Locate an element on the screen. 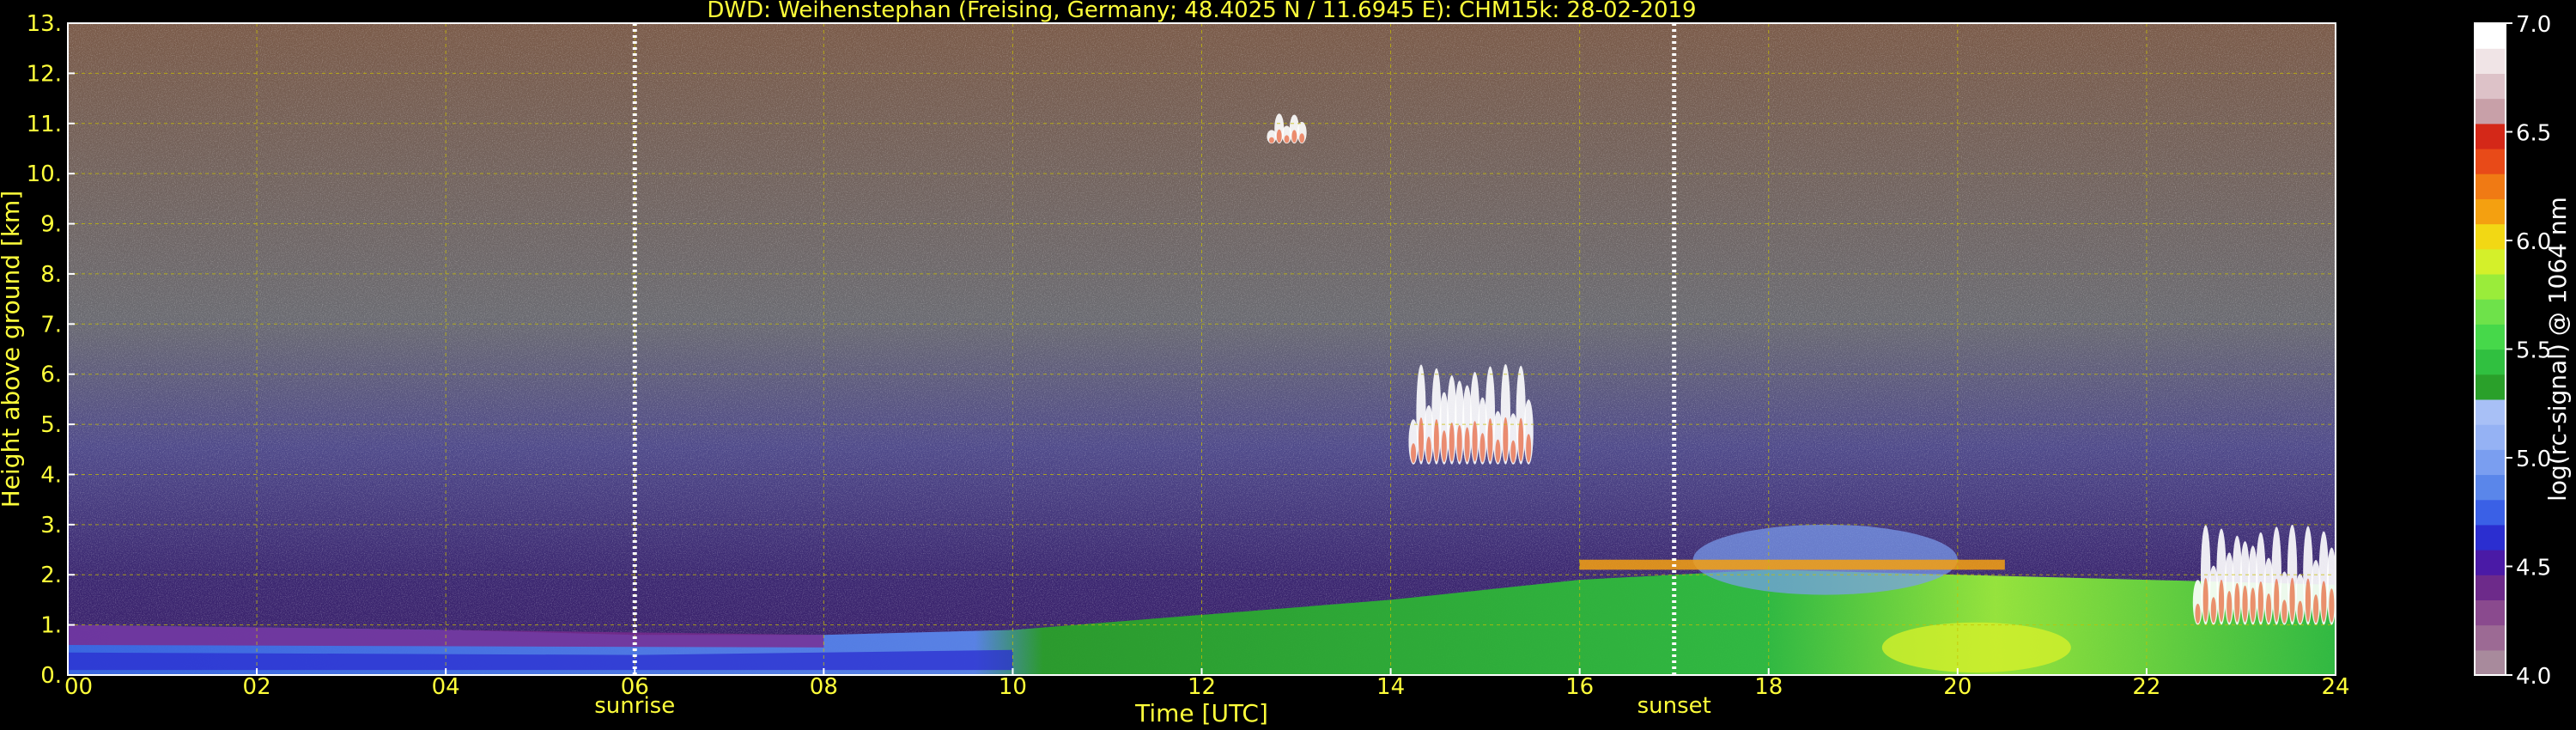 The image size is (2576, 730). x-tick-label: 04 is located at coordinates (446, 687).